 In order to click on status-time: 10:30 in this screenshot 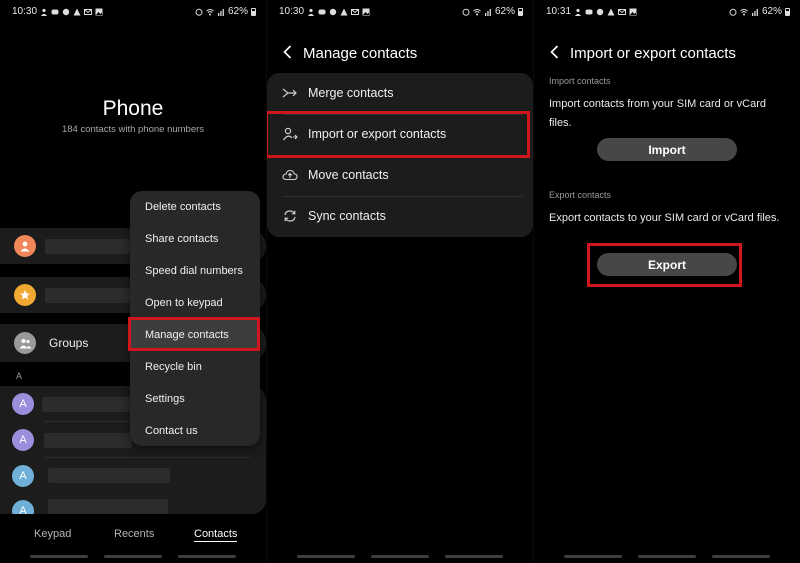, I will do `click(292, 11)`.